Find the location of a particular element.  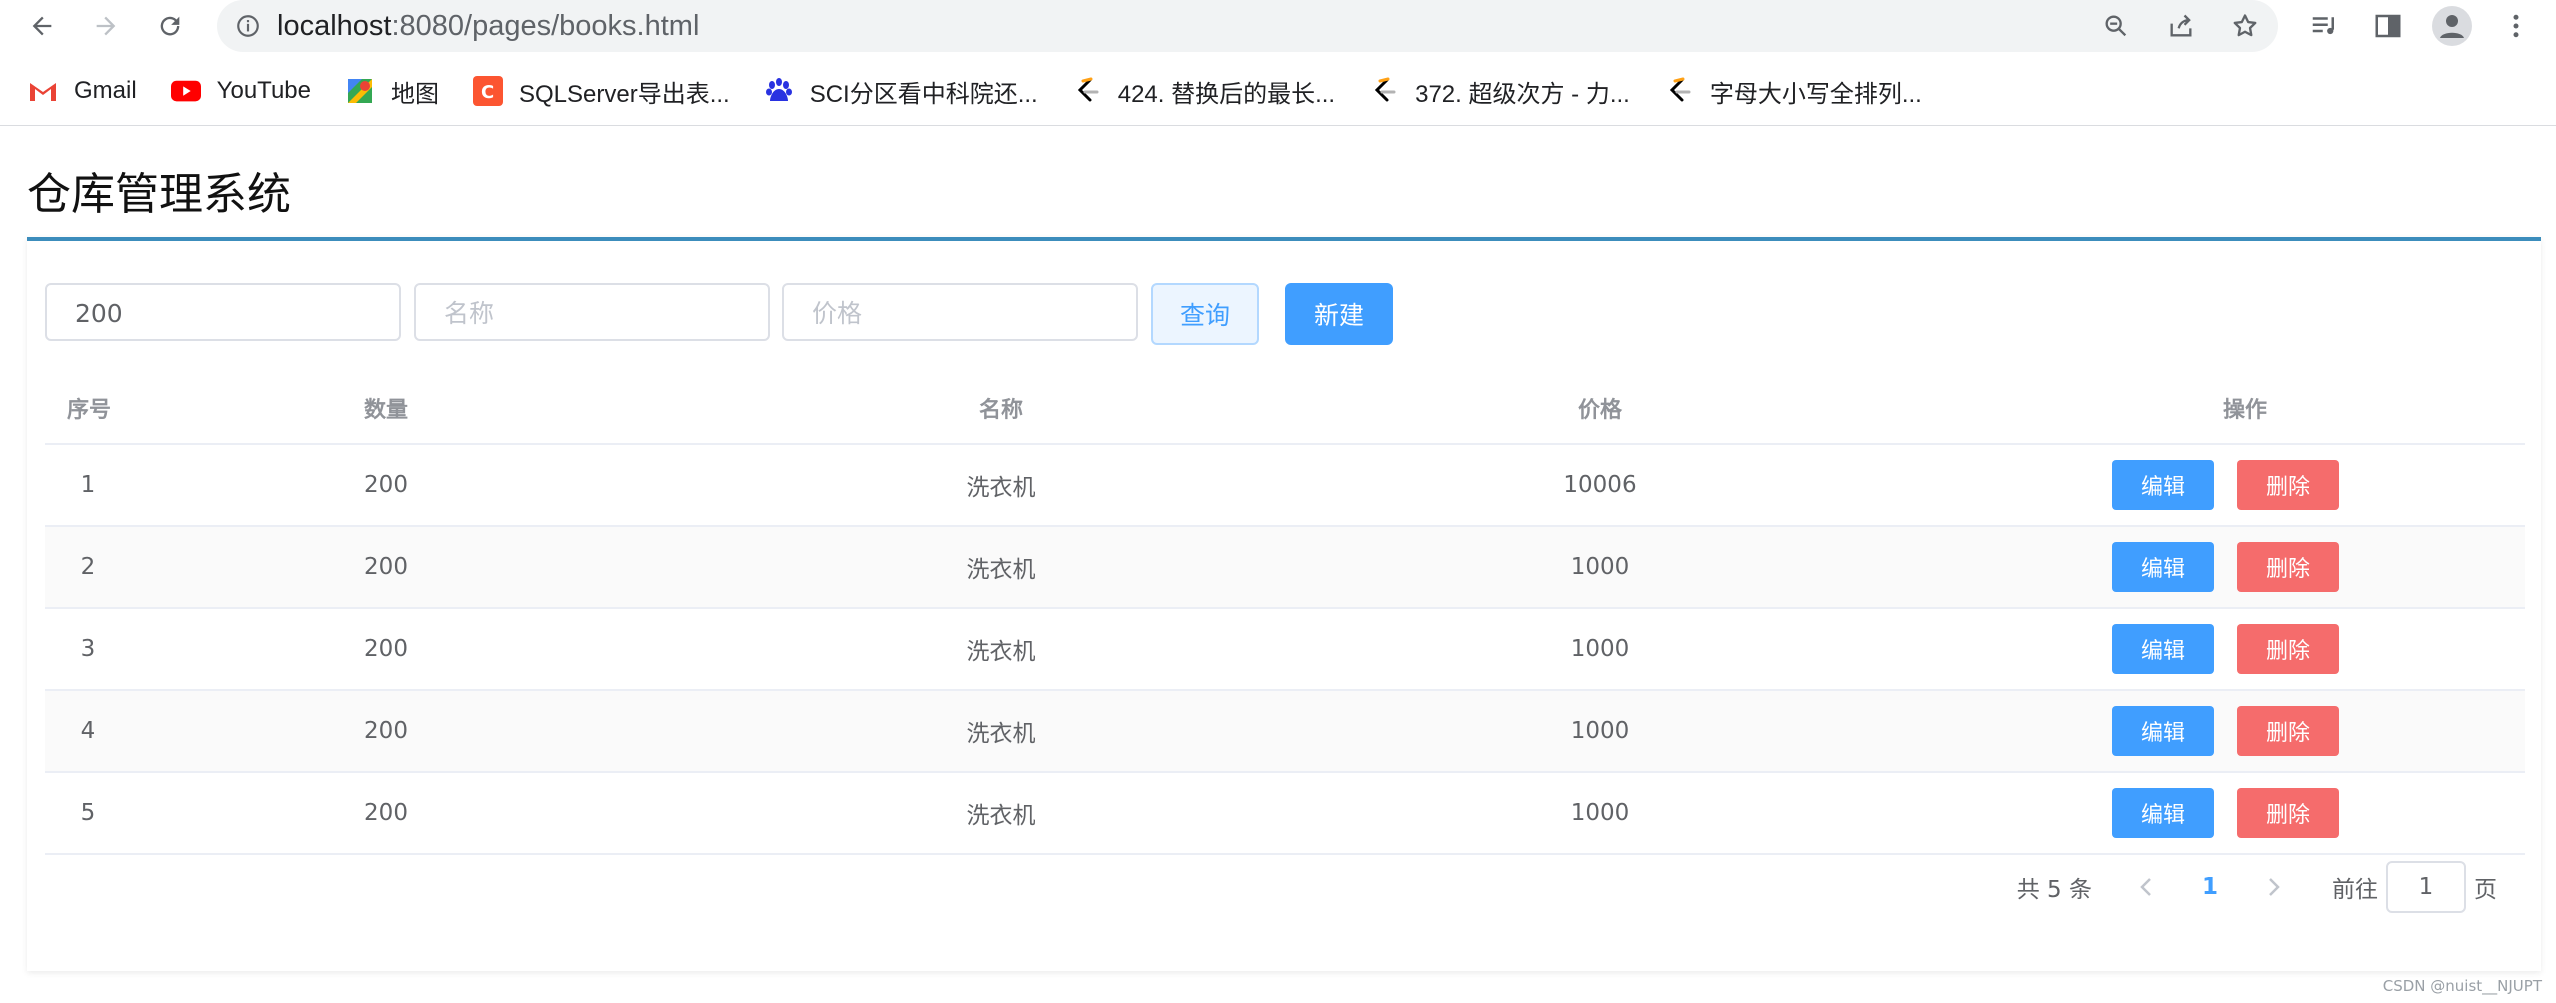

cell-index: 3 is located at coordinates (88, 649).